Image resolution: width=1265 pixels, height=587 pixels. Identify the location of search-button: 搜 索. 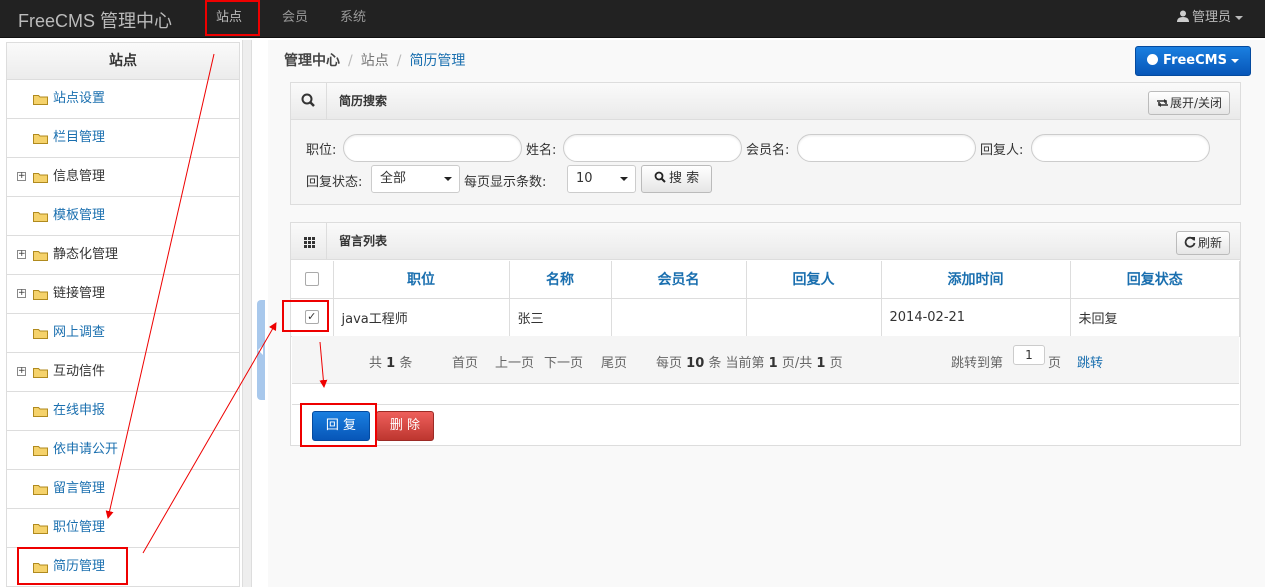
(677, 179).